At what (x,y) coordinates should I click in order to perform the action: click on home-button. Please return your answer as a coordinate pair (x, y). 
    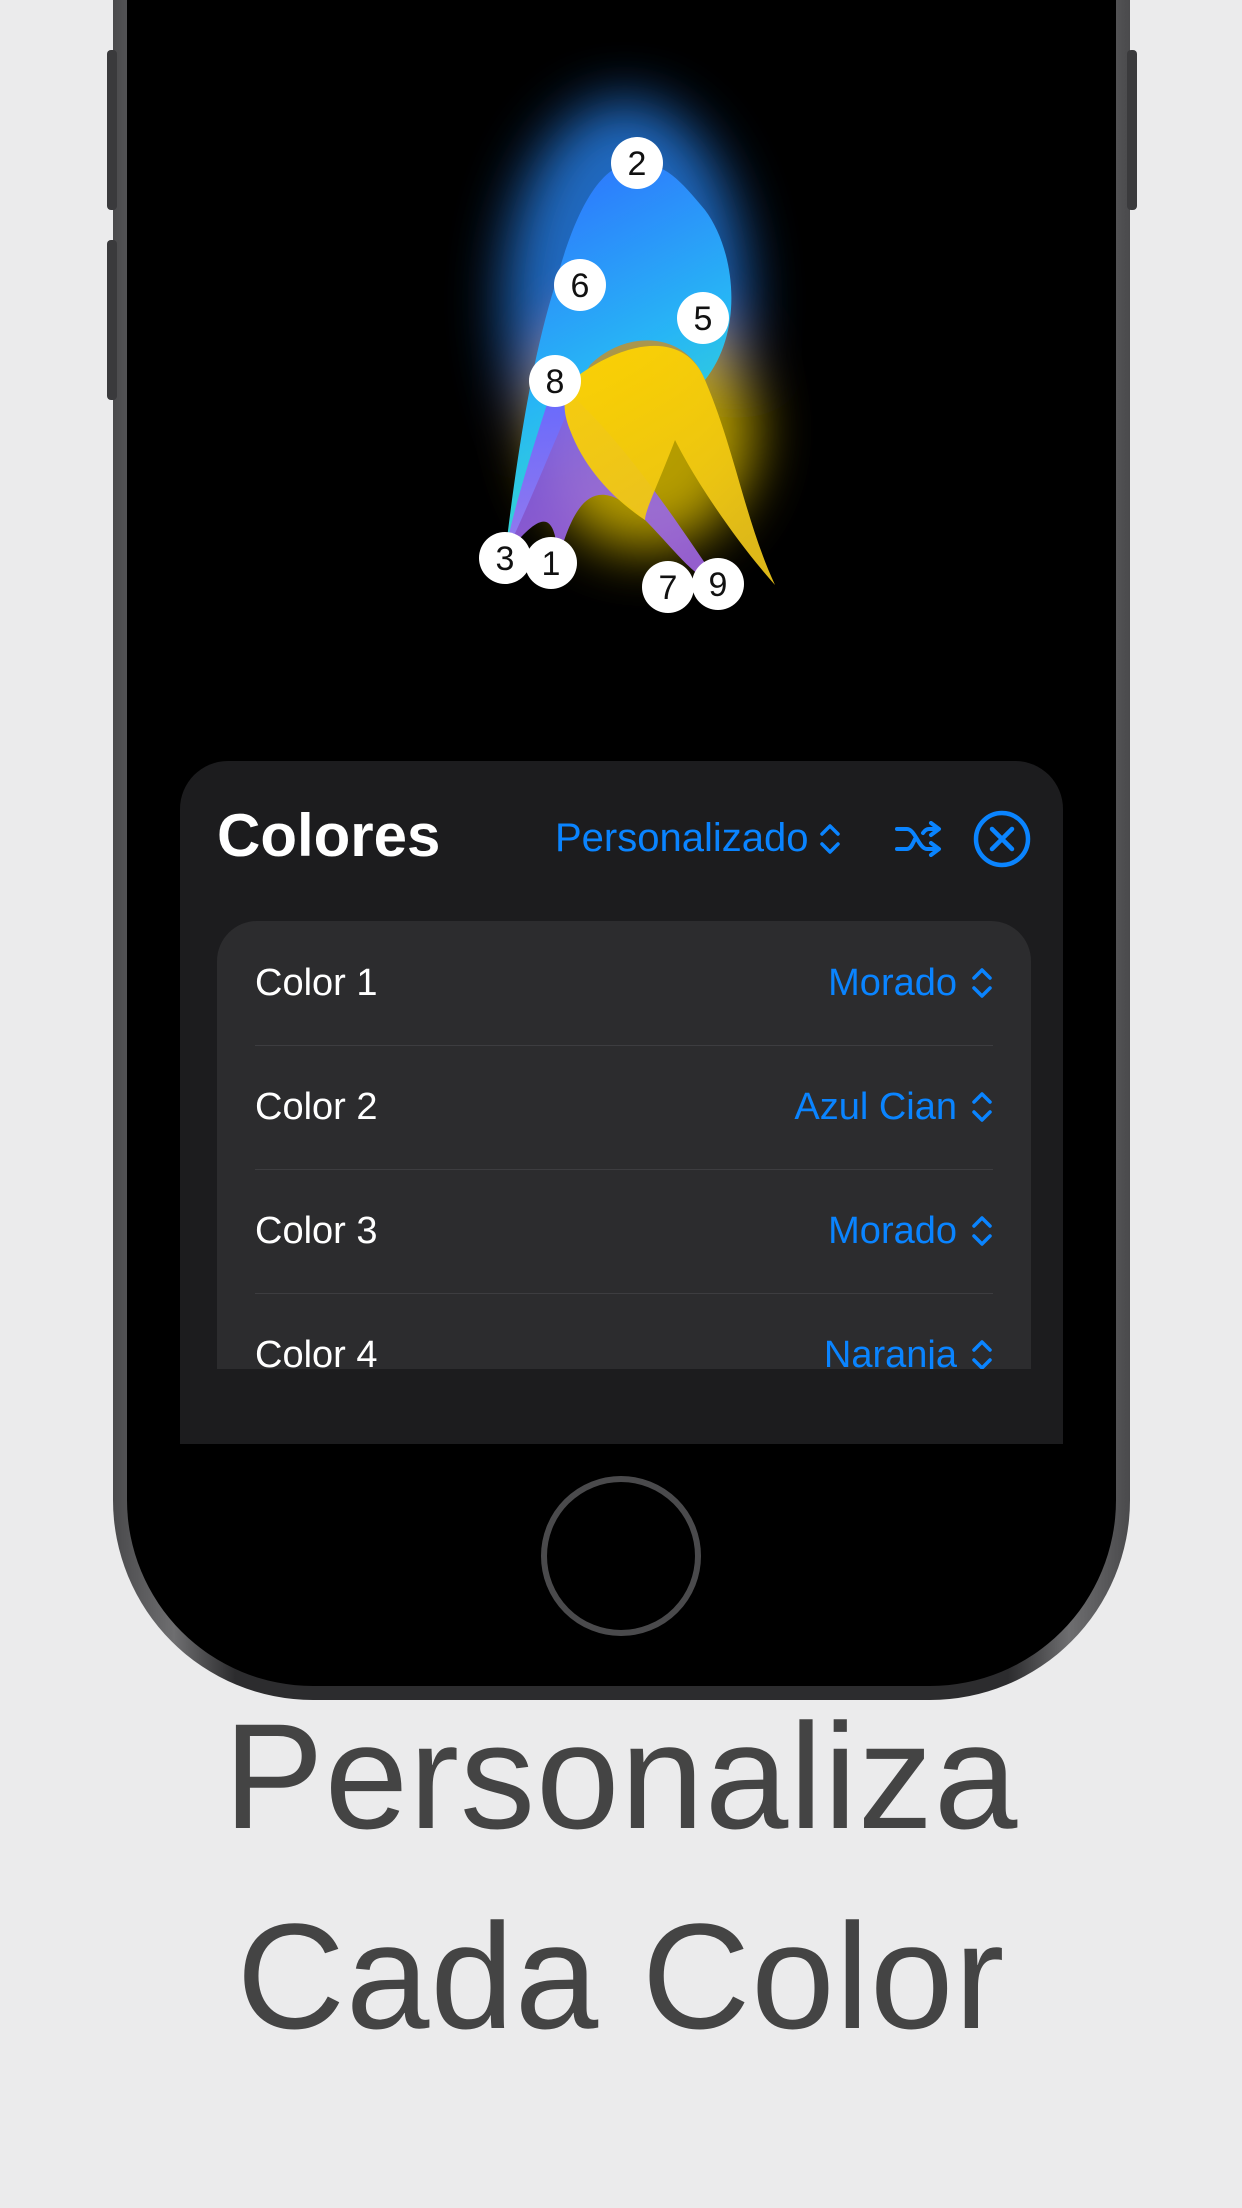
    Looking at the image, I should click on (621, 1556).